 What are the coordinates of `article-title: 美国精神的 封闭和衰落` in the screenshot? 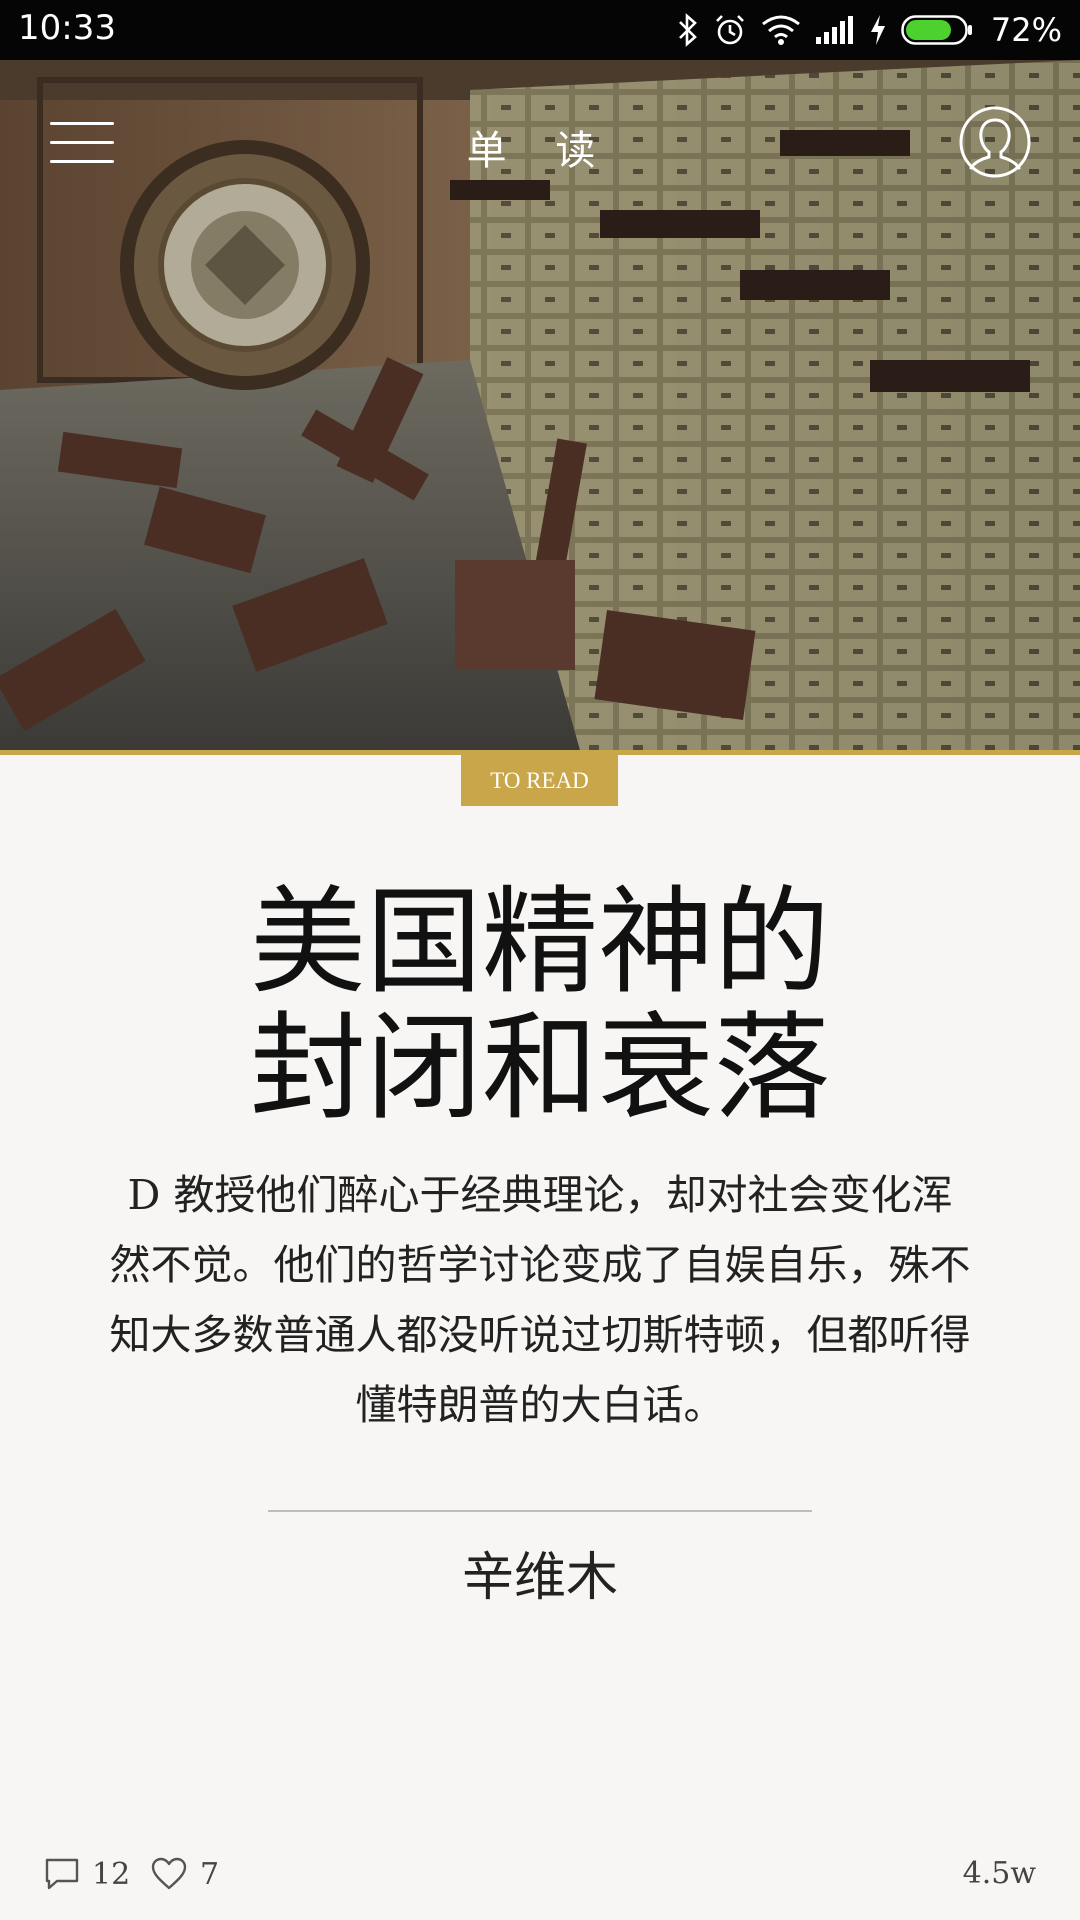 It's located at (540, 1006).